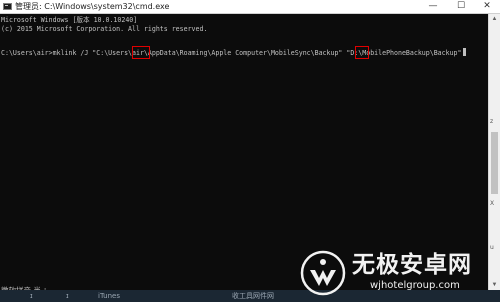 This screenshot has width=500, height=302. Describe the element at coordinates (492, 203) in the screenshot. I see `side-label: X` at that location.